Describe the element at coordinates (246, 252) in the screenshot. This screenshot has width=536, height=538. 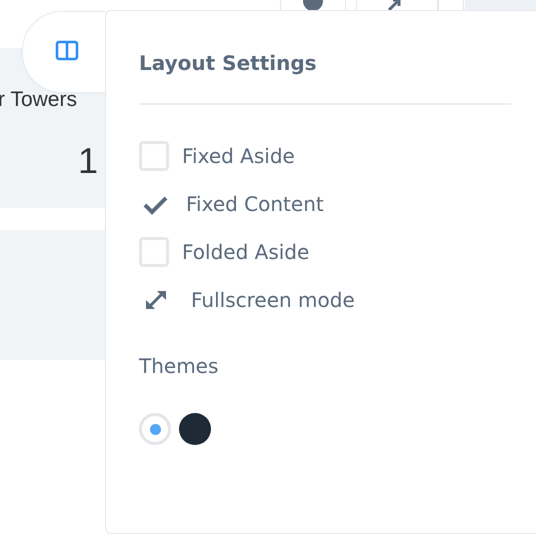
I see `option-label: Folded Aside` at that location.